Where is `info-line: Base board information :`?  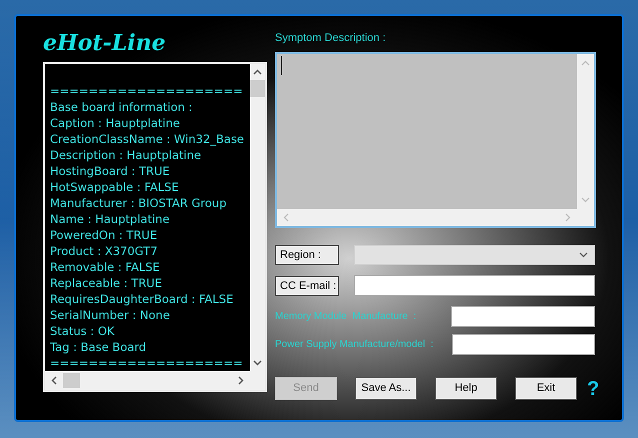
info-line: Base board information : is located at coordinates (121, 107).